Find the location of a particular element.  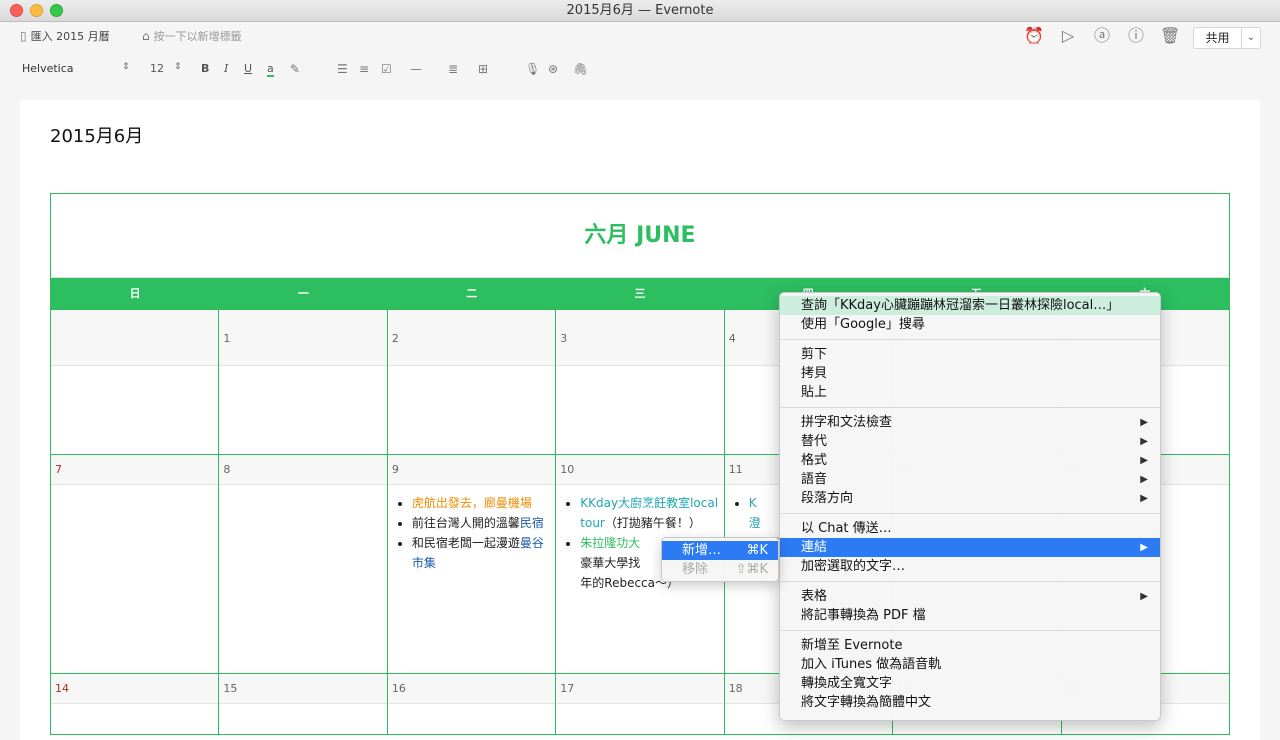

menu-item-fullwidth: 轉換成全寬文字 is located at coordinates (970, 683).